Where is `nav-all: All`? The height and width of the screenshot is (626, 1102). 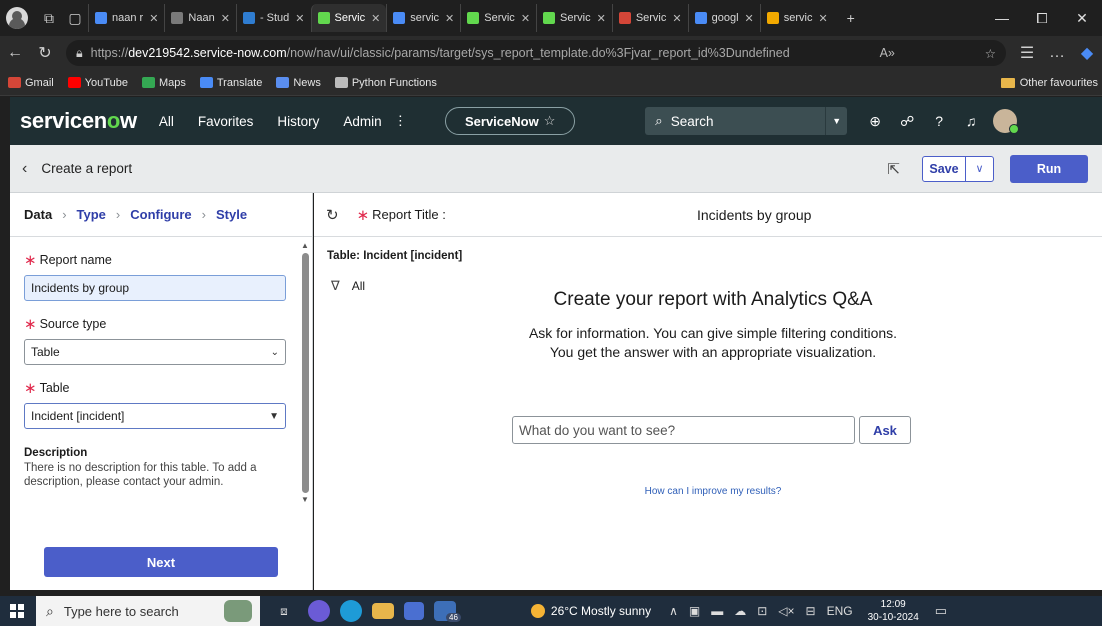 nav-all: All is located at coordinates (166, 121).